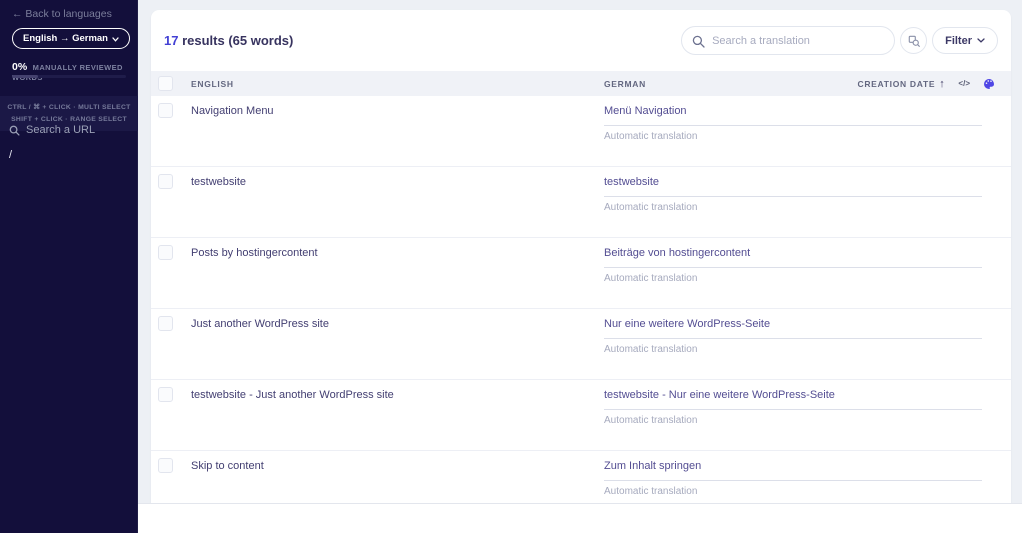 The height and width of the screenshot is (533, 1022). I want to click on advanced-search-button, so click(914, 40).